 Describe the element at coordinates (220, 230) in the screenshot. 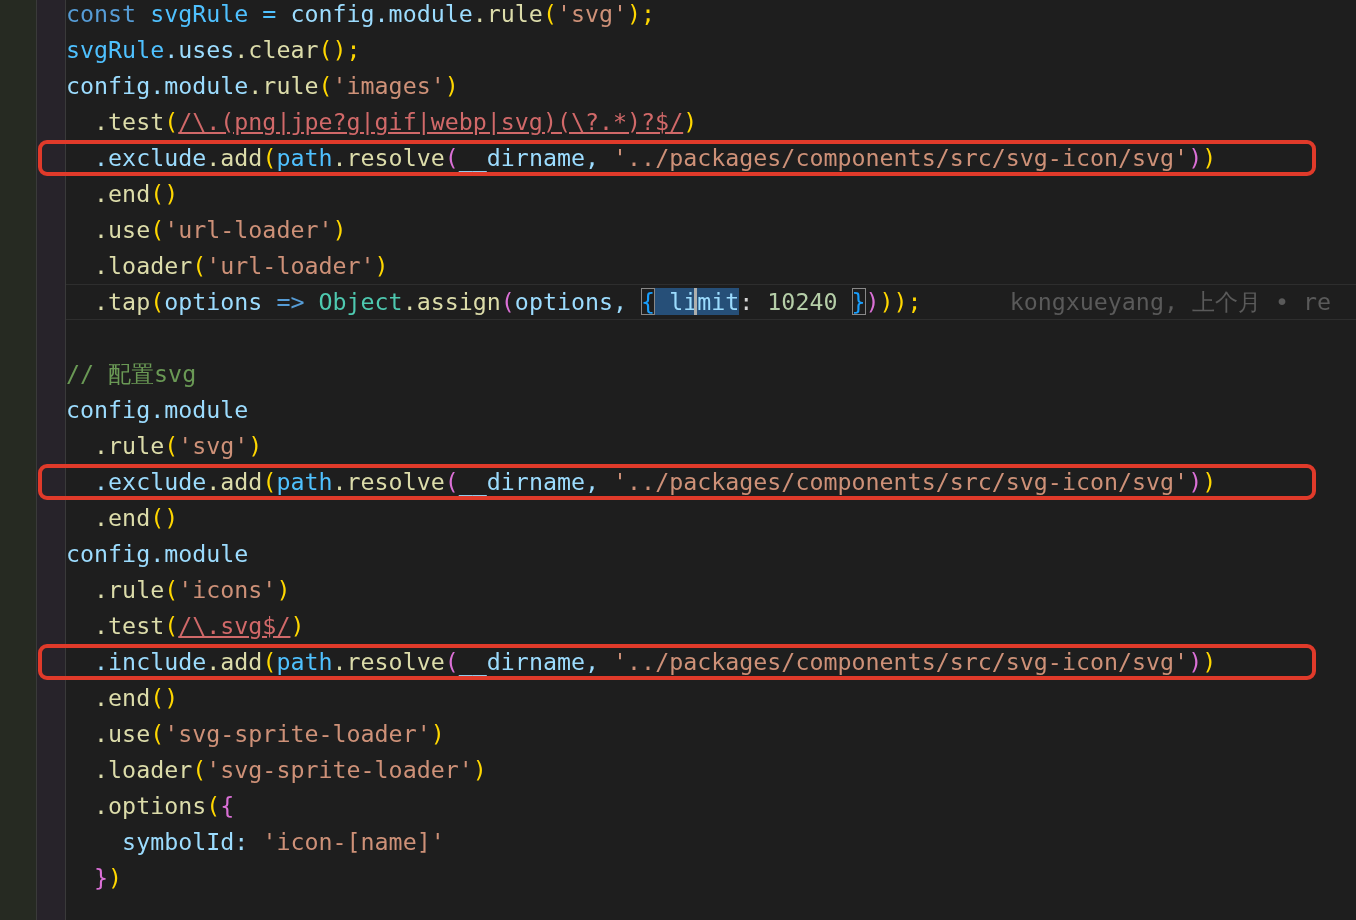

I see `code-line: .use('url-loader')` at that location.